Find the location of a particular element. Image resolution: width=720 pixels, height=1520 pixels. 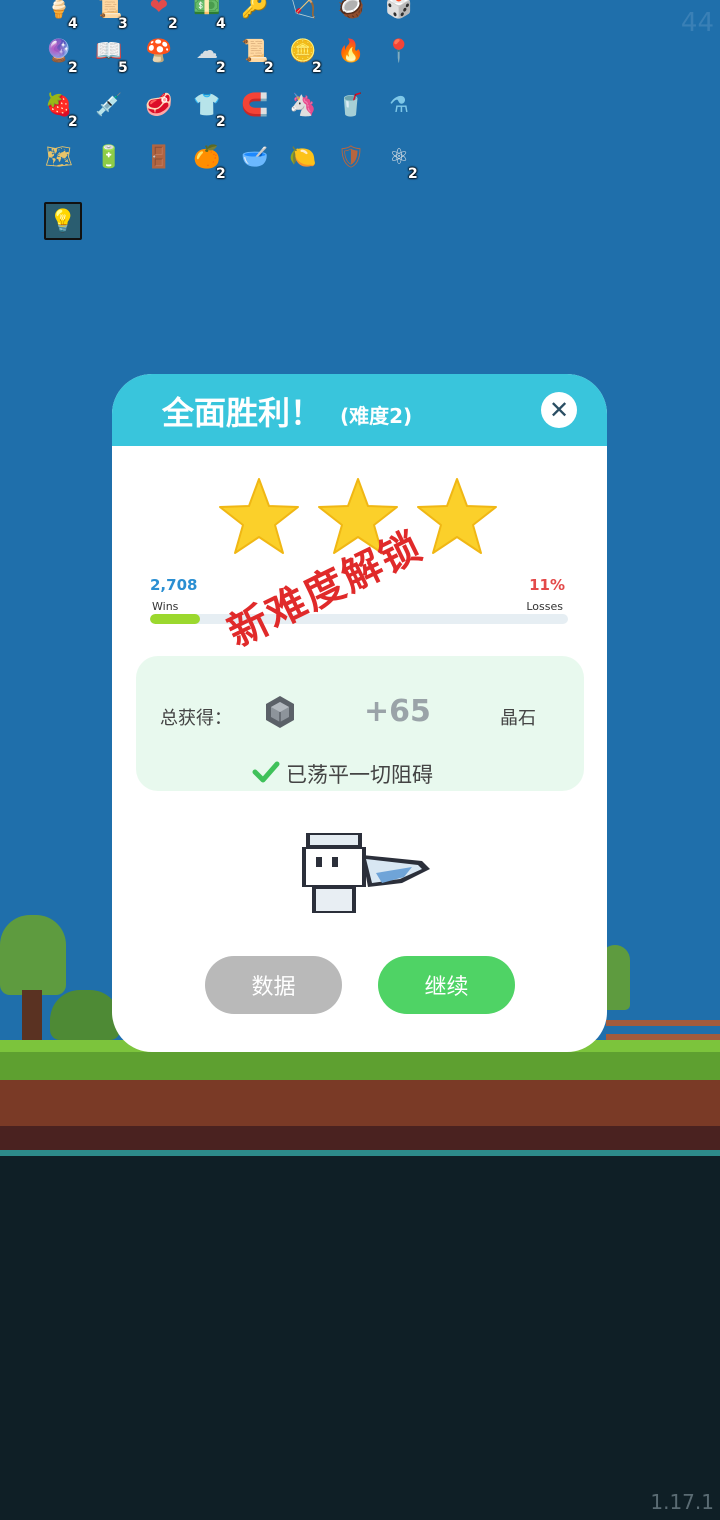

coins-icon: 🪙 2 is located at coordinates (303, 54).